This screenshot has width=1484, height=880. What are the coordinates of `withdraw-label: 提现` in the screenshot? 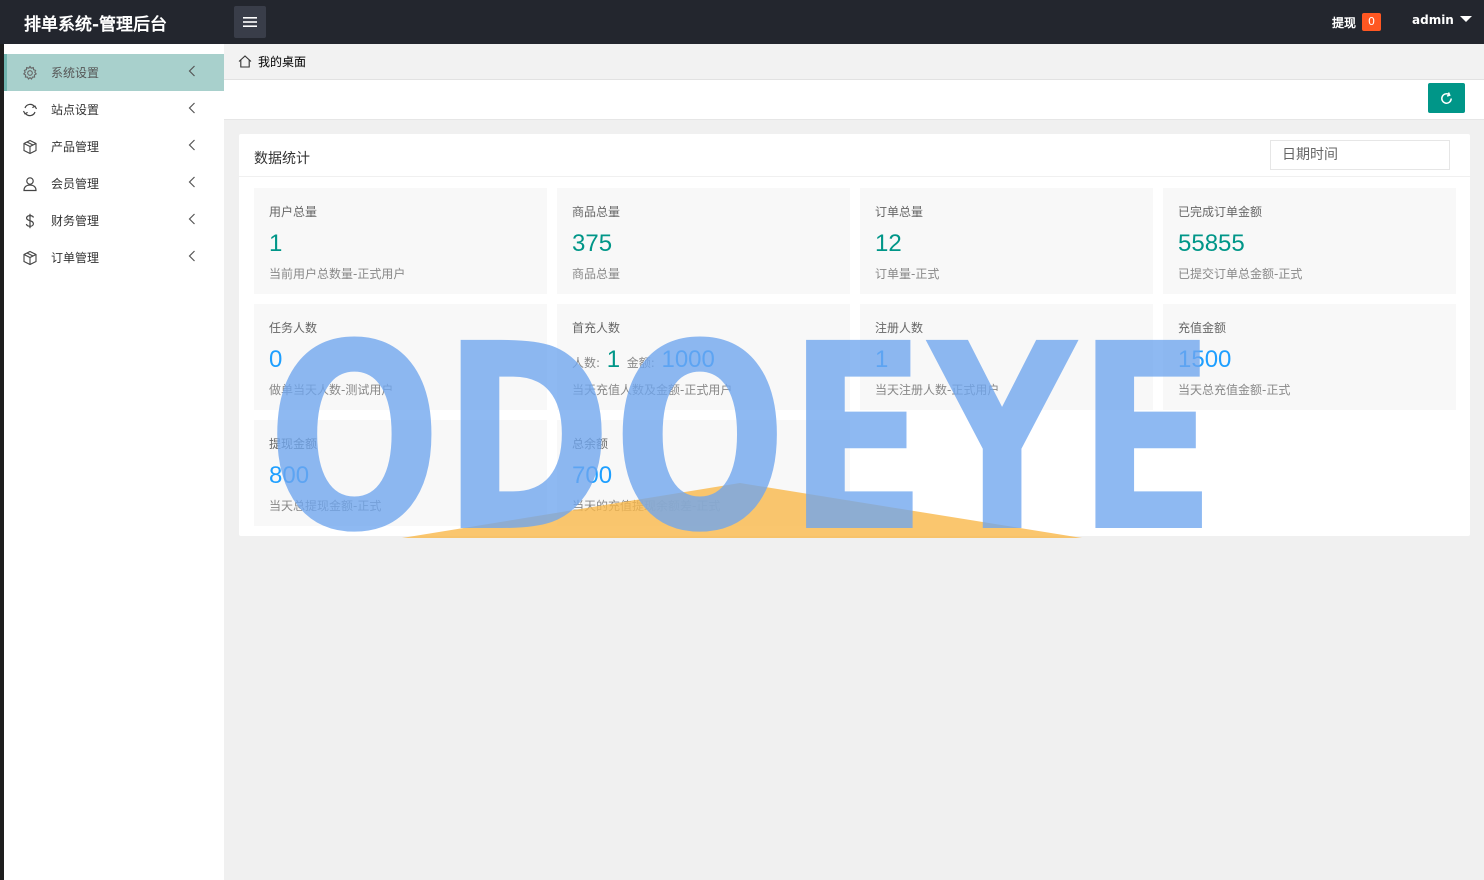 It's located at (1344, 22).